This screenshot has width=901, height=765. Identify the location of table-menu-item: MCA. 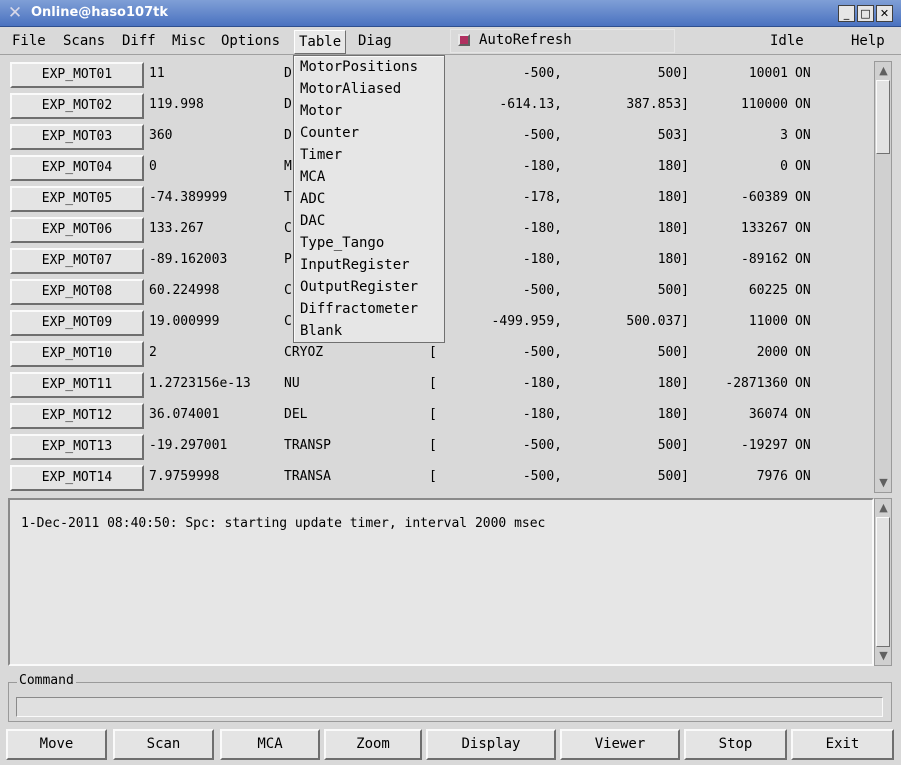
(312, 177).